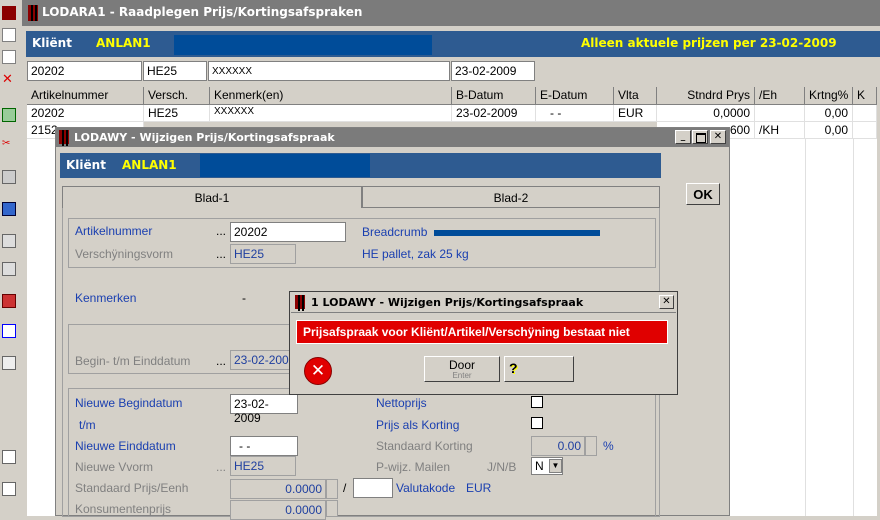 Image resolution: width=880 pixels, height=520 pixels. What do you see at coordinates (263, 466) in the screenshot?
I see `nieuwe-vorm-field: HE25` at bounding box center [263, 466].